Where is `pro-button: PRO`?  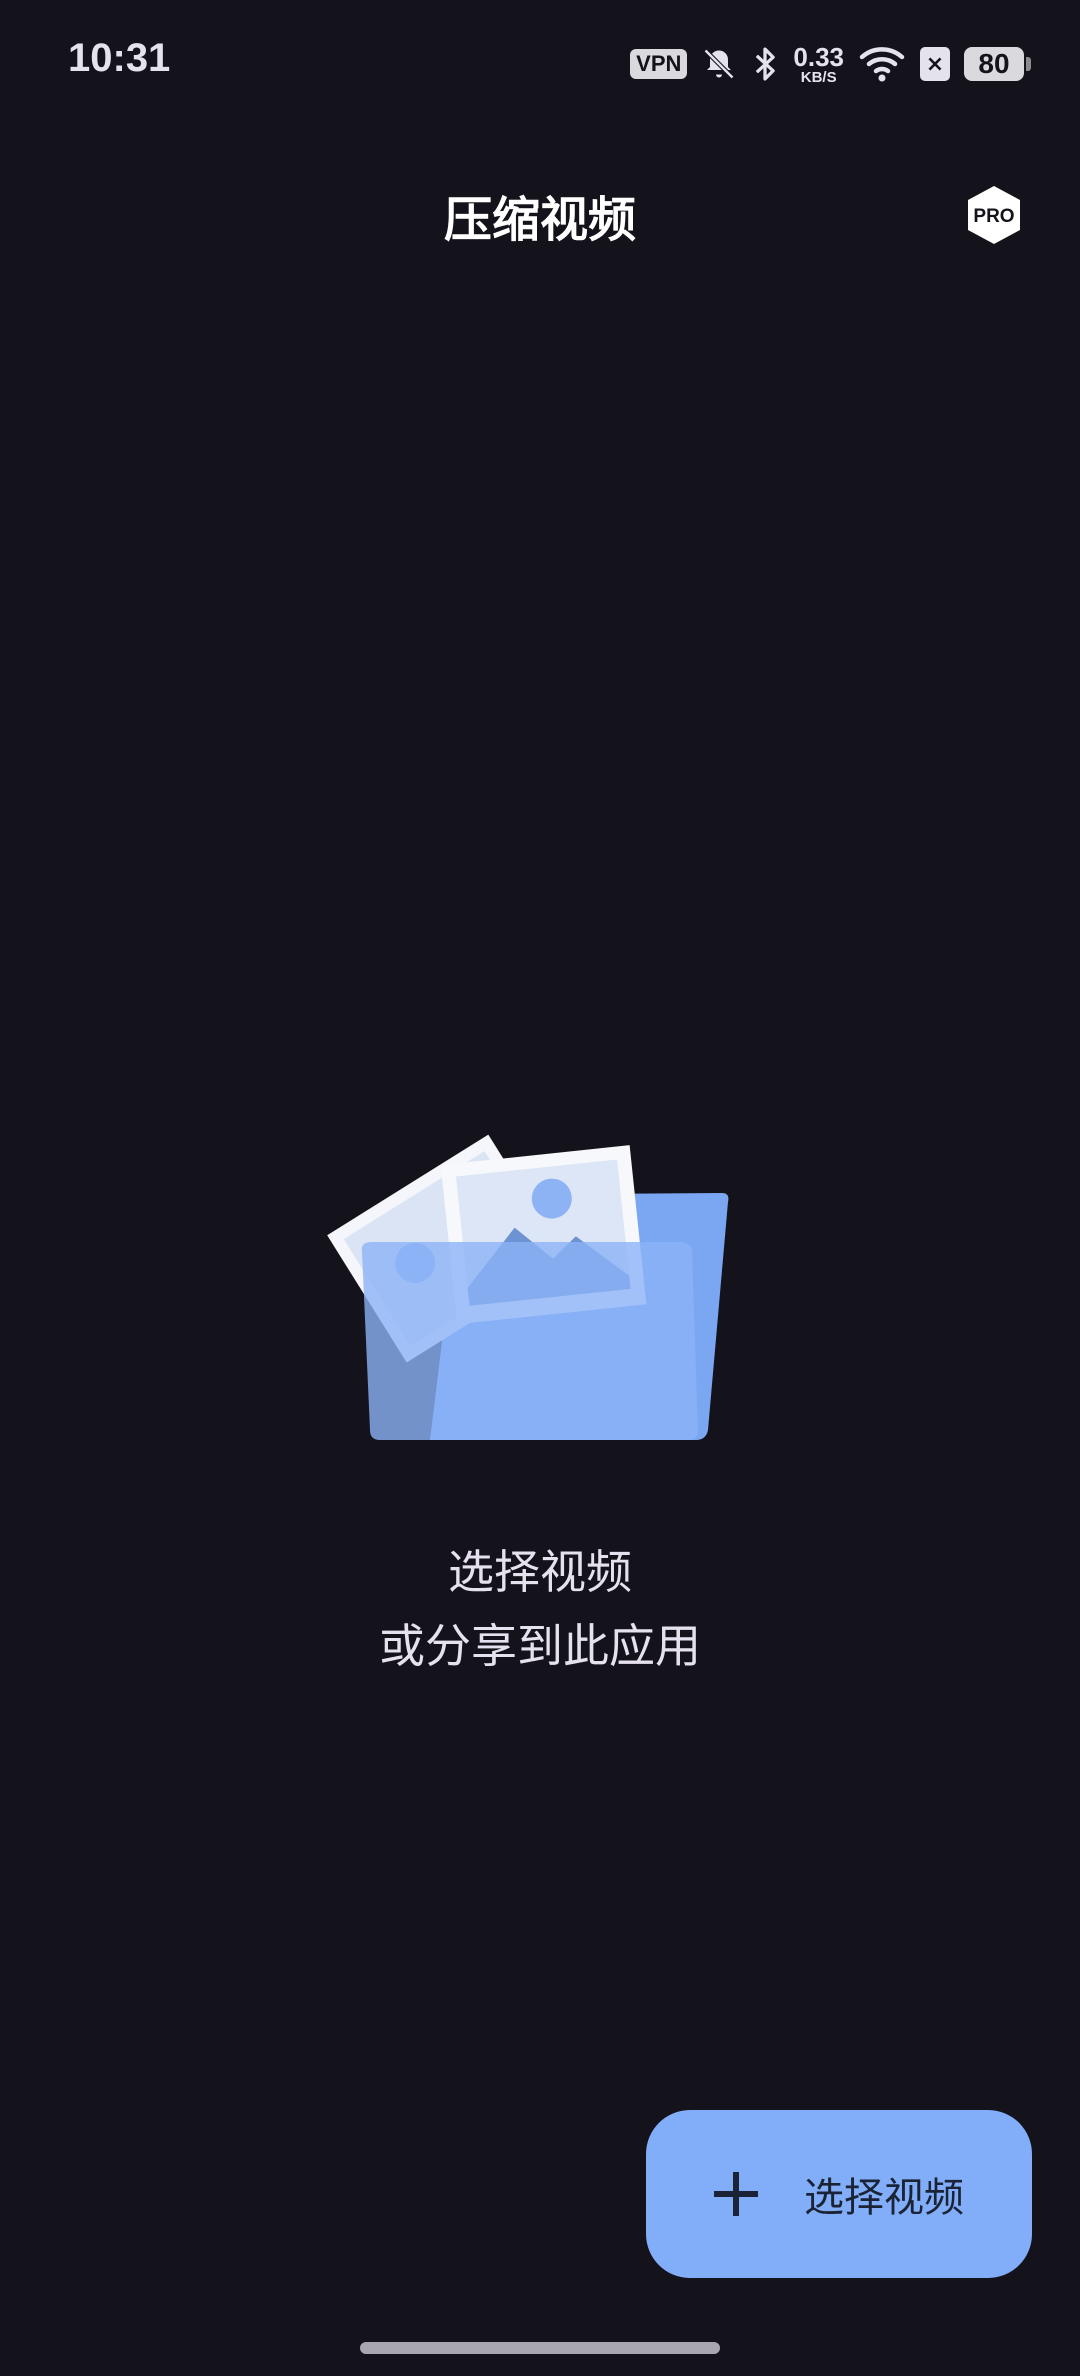 pro-button: PRO is located at coordinates (994, 215).